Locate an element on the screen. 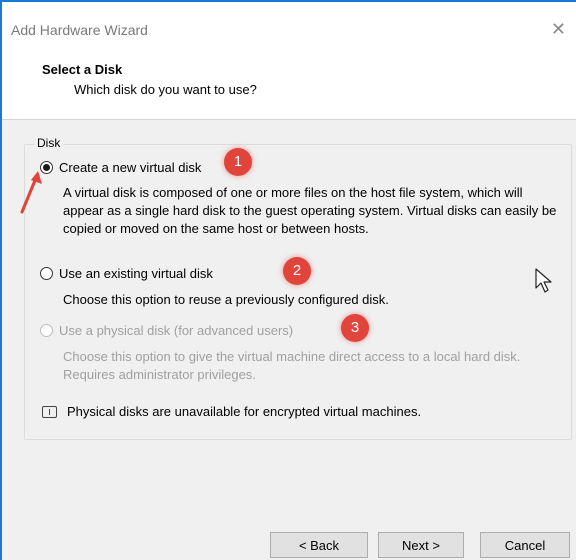  annotation-badge-3: 3 is located at coordinates (355, 328).